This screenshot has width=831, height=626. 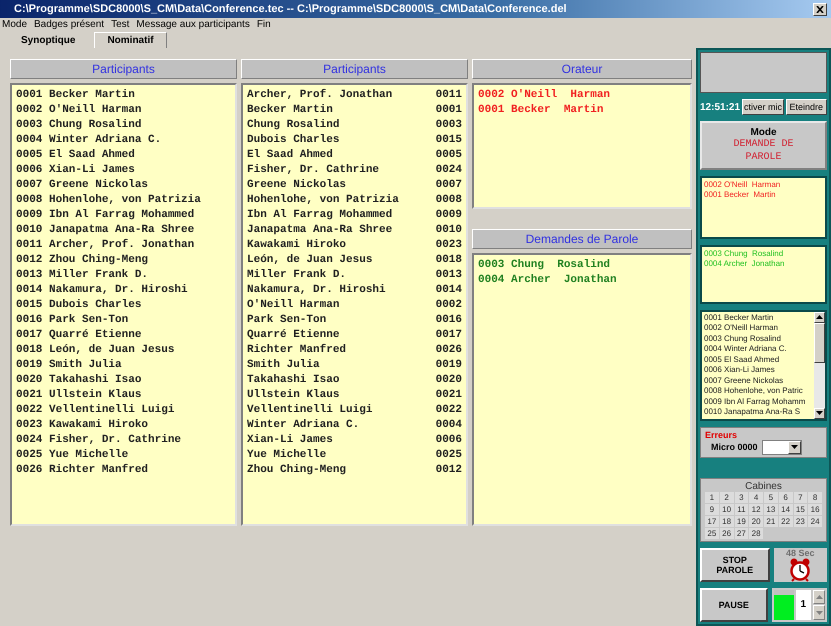 I want to click on cabin-number: 19, so click(x=741, y=521).